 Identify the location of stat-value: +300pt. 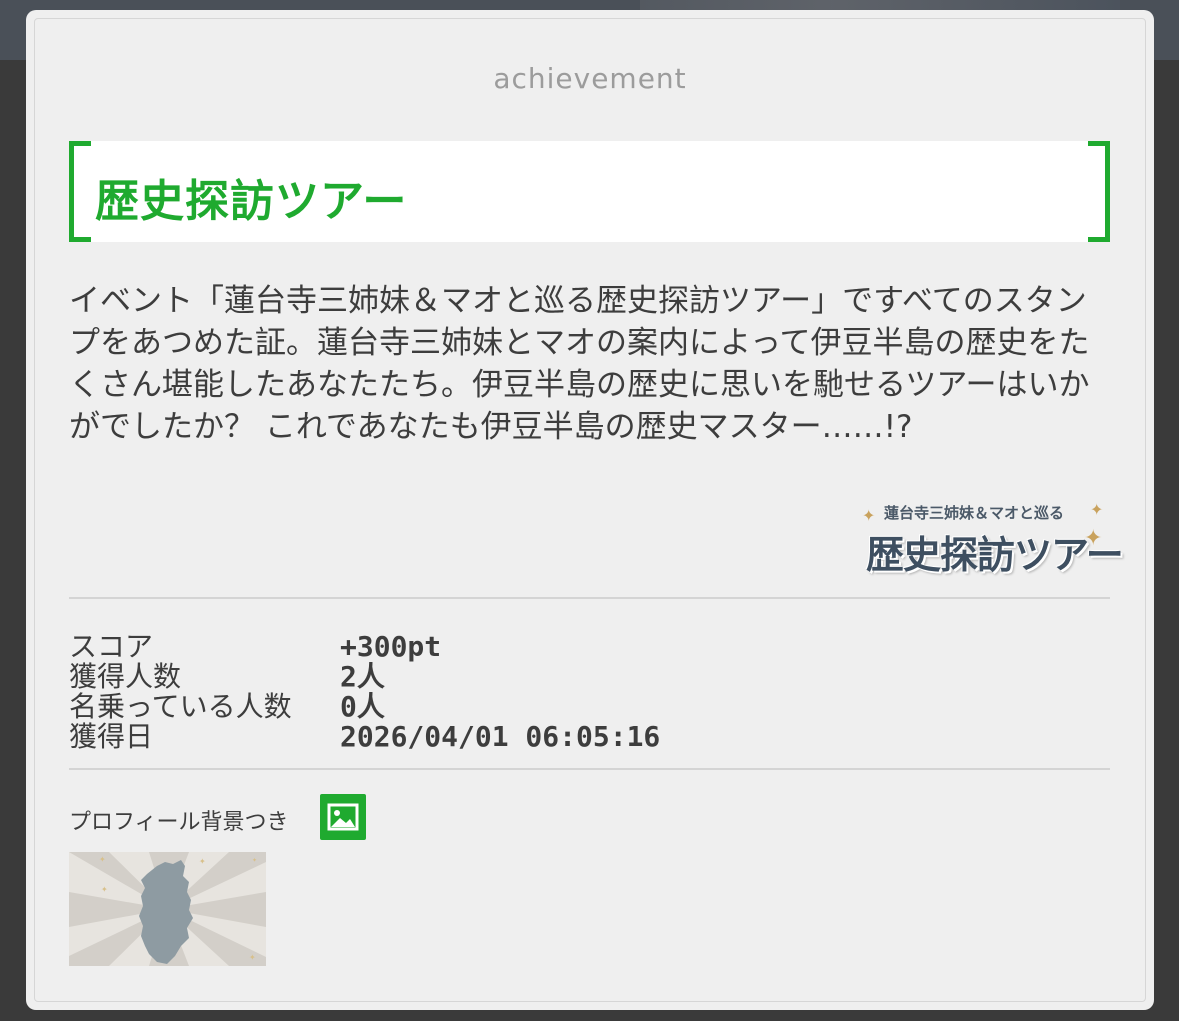
(391, 646).